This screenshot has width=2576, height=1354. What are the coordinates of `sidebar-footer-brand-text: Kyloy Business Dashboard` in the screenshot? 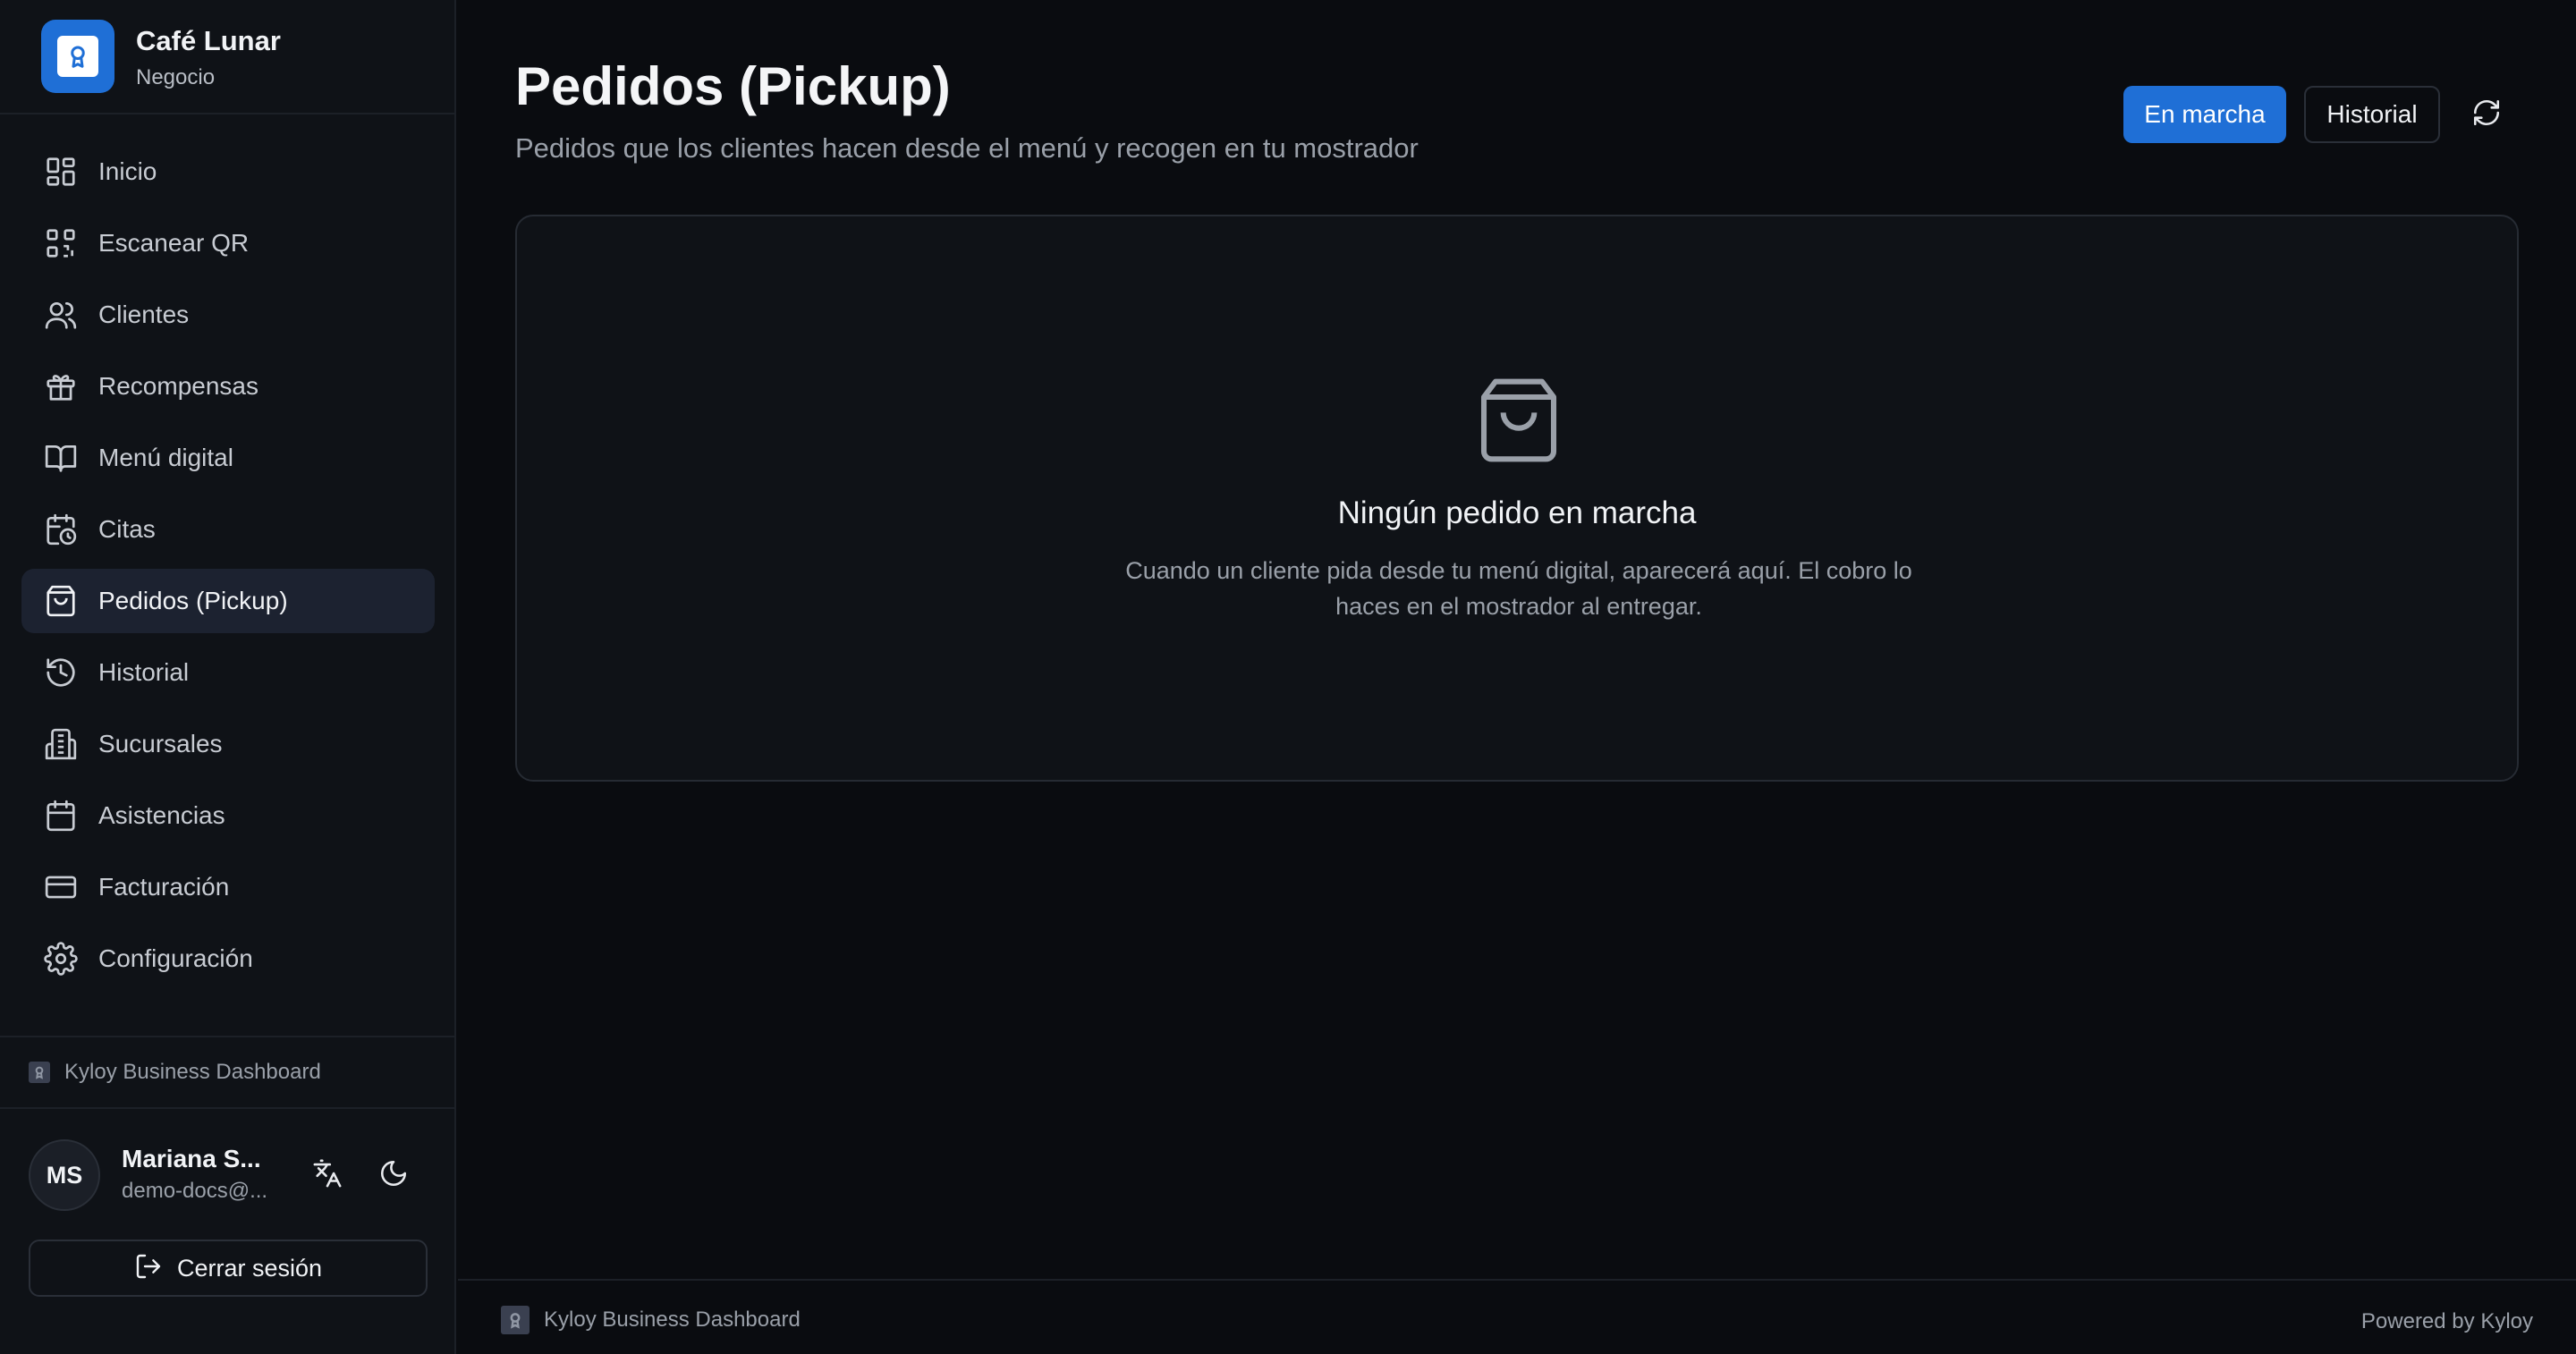 It's located at (192, 1072).